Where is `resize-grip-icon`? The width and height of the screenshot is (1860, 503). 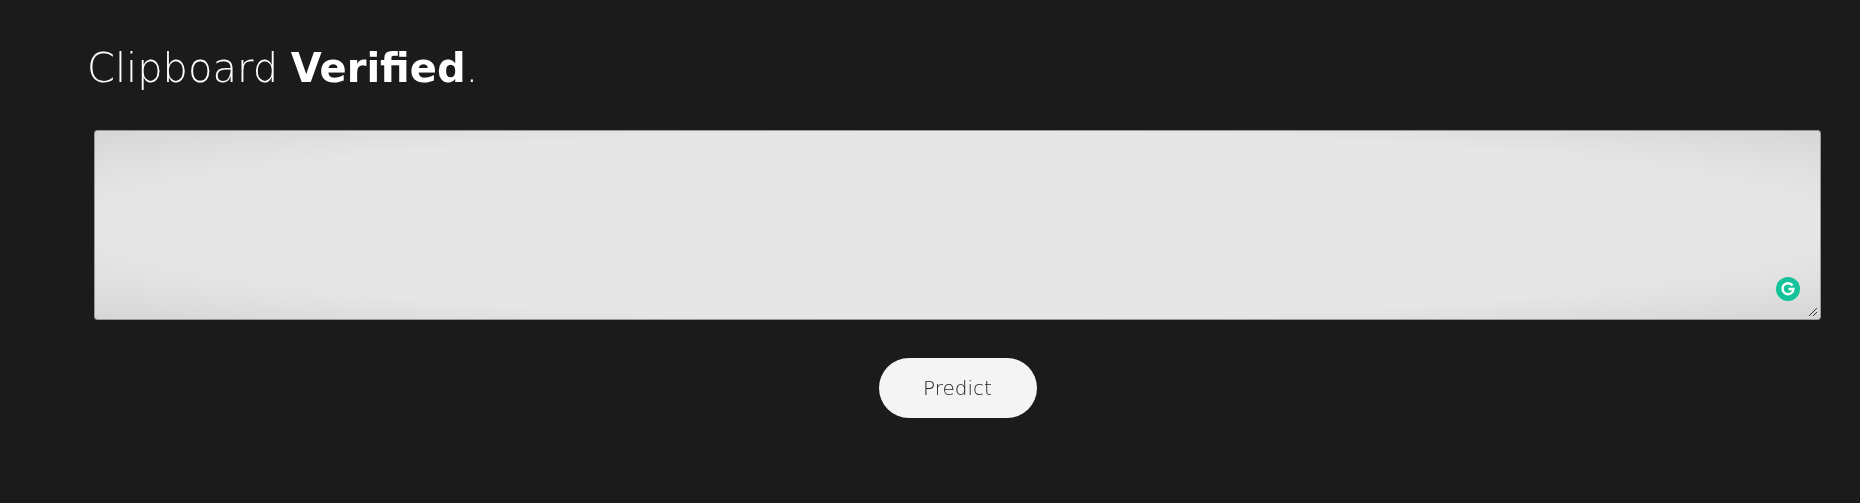 resize-grip-icon is located at coordinates (1813, 312).